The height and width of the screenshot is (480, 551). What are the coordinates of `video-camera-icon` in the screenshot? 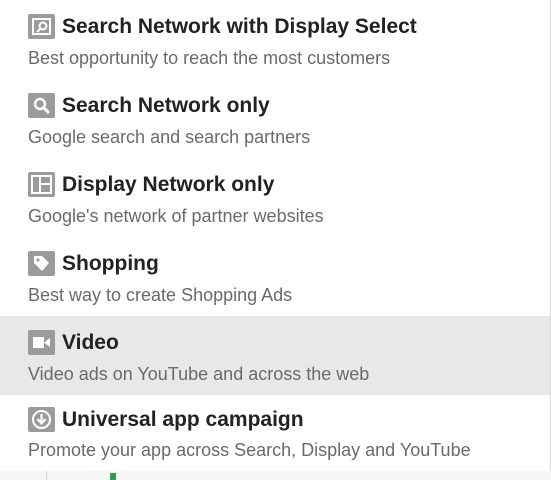 It's located at (41, 342).